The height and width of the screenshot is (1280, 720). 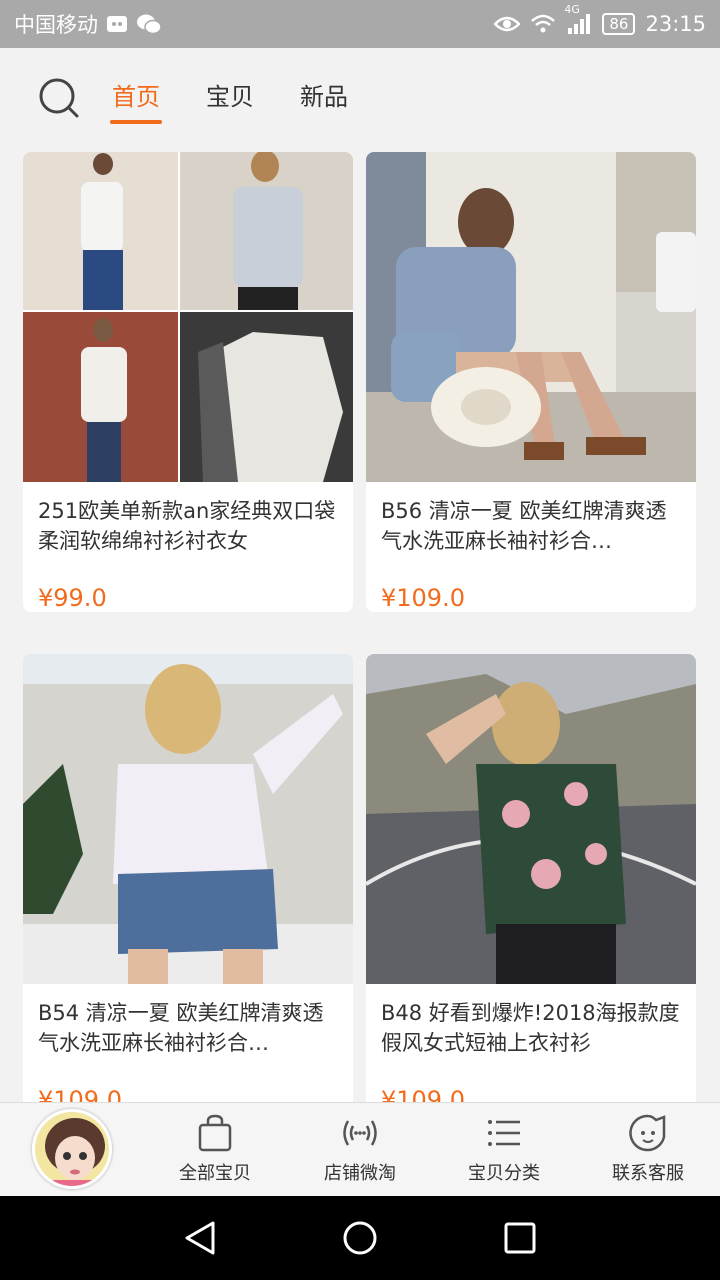 I want to click on nav-customer-service-label: 联系客服, so click(x=648, y=1173).